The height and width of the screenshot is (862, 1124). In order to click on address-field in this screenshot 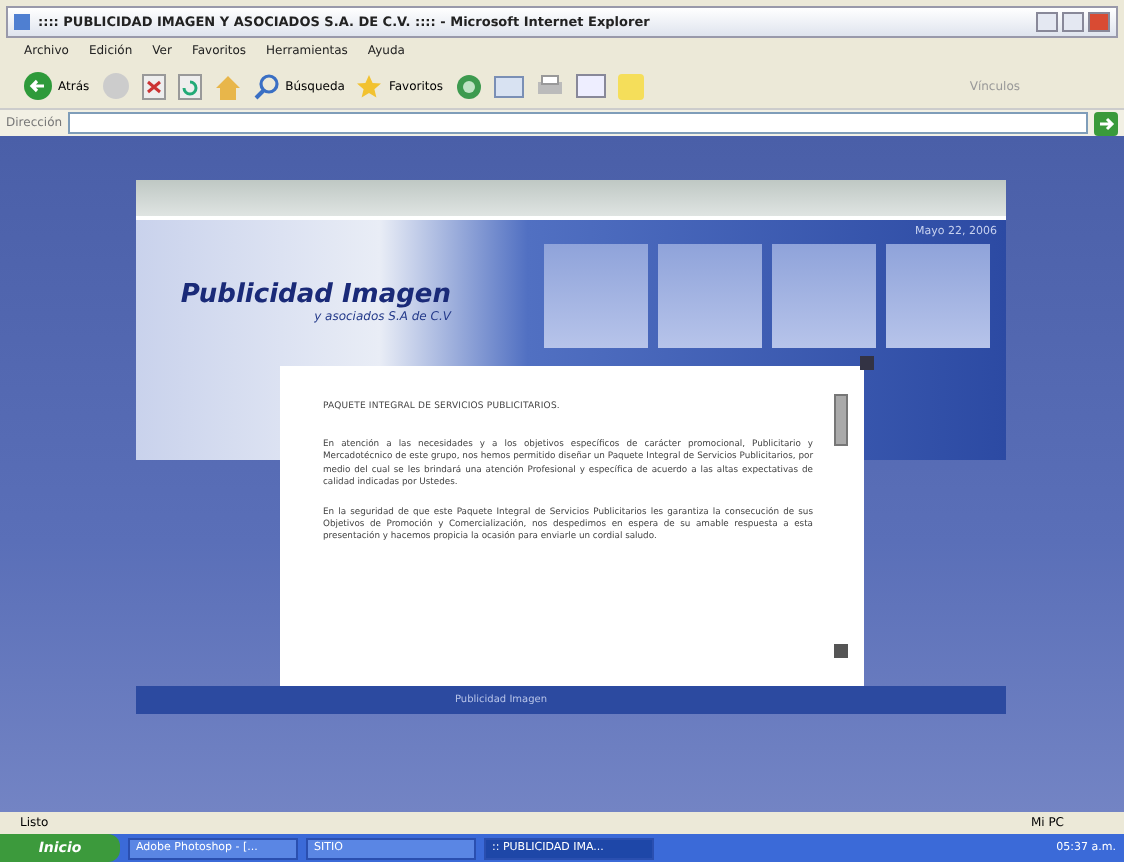, I will do `click(578, 123)`.